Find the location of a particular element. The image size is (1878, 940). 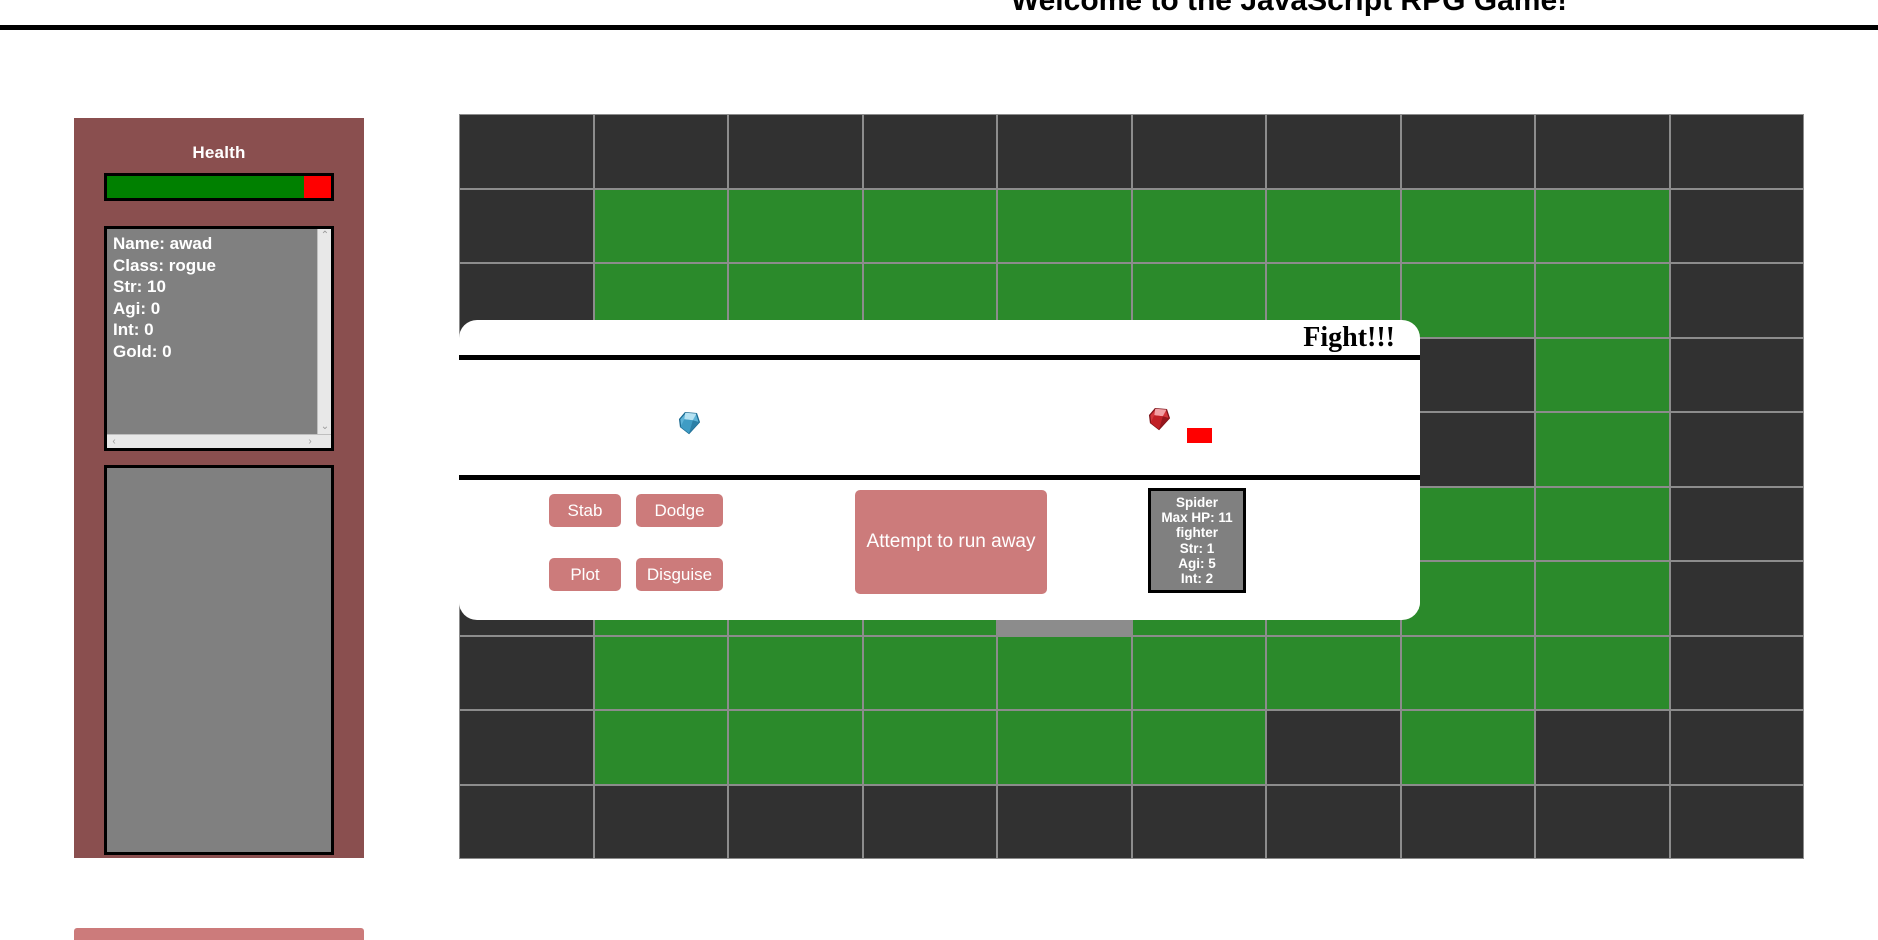

health-bar-fill is located at coordinates (206, 187).